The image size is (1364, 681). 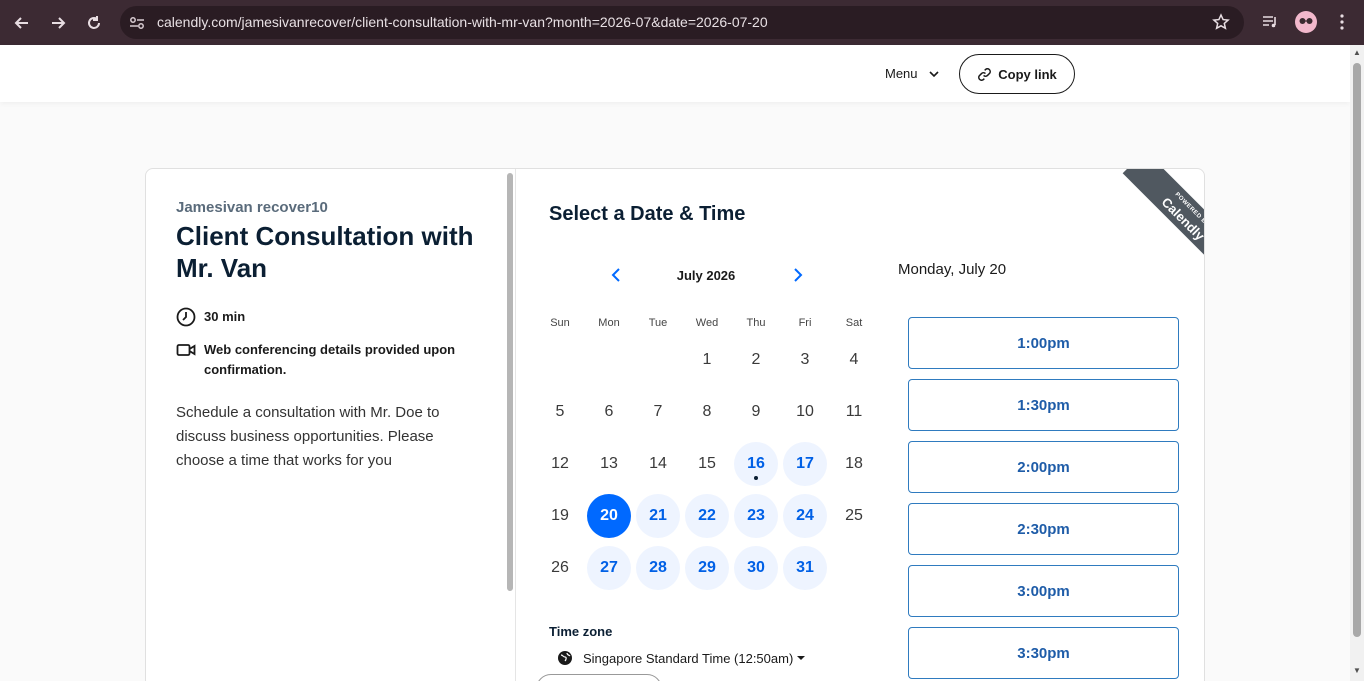 What do you see at coordinates (854, 359) in the screenshot?
I see `calendar-day-number: 4` at bounding box center [854, 359].